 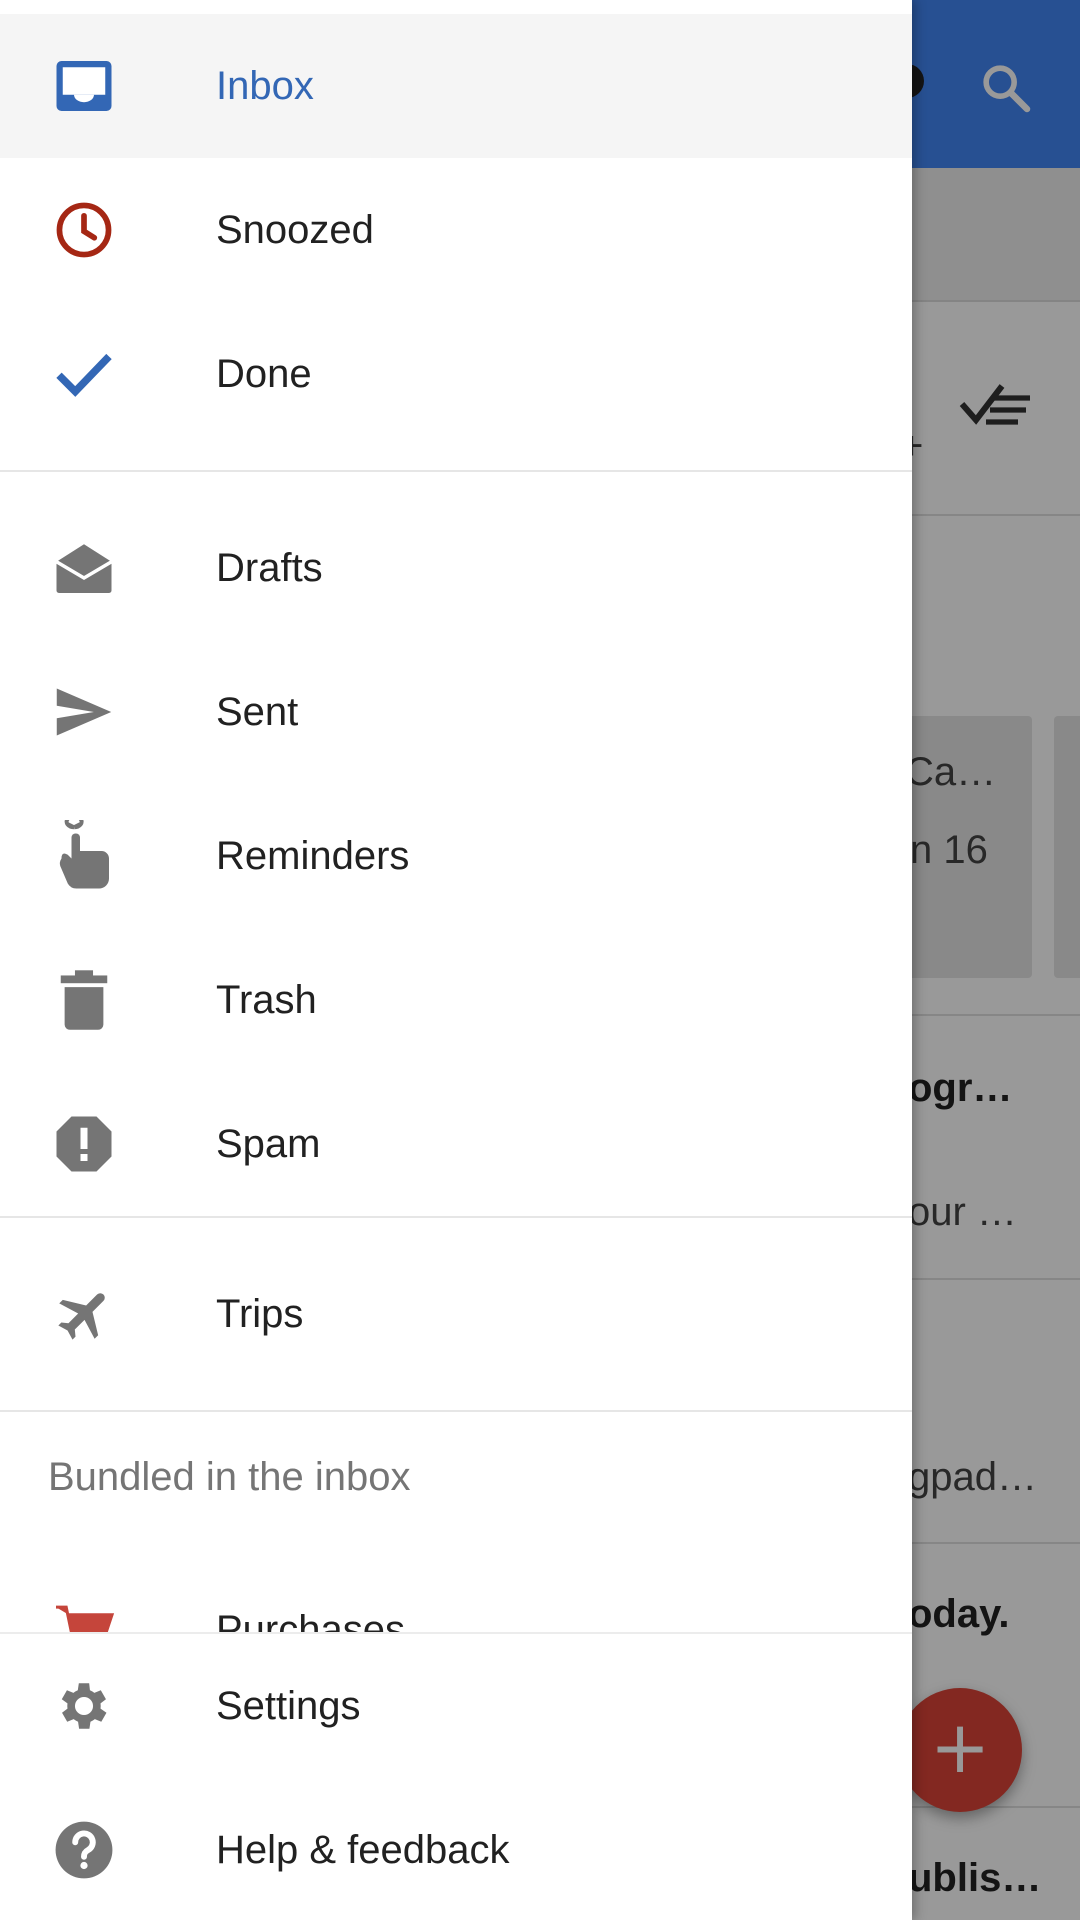 I want to click on send-icon, so click(x=84, y=712).